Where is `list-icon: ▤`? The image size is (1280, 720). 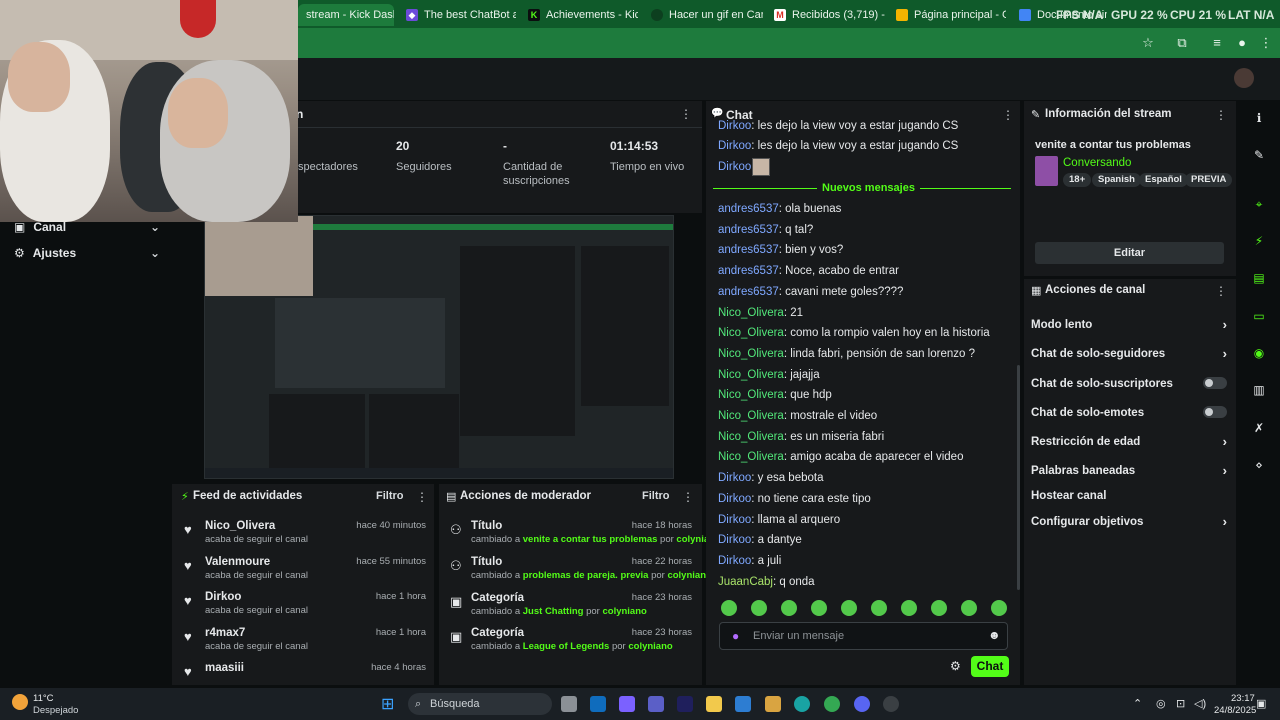
list-icon: ▤ is located at coordinates (1259, 278).